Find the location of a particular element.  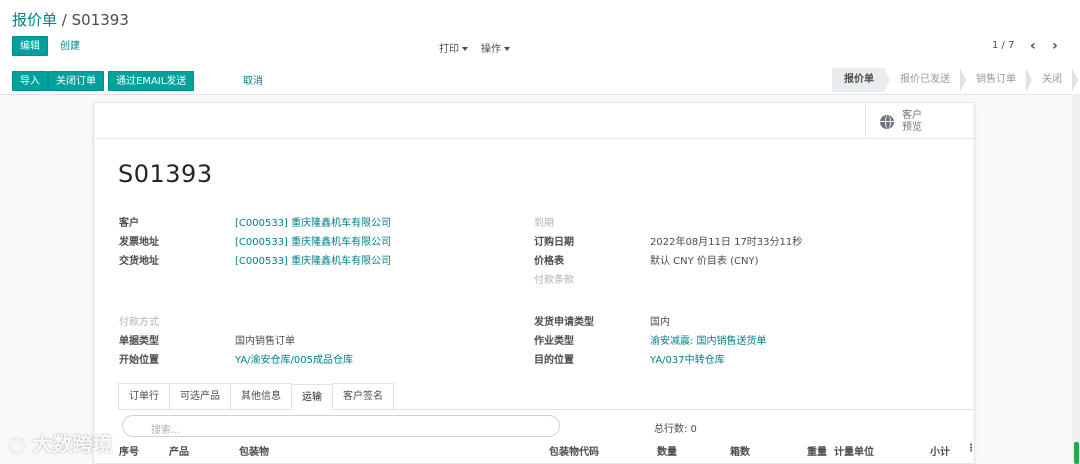

scrollbar-thumb is located at coordinates (1076, 453).